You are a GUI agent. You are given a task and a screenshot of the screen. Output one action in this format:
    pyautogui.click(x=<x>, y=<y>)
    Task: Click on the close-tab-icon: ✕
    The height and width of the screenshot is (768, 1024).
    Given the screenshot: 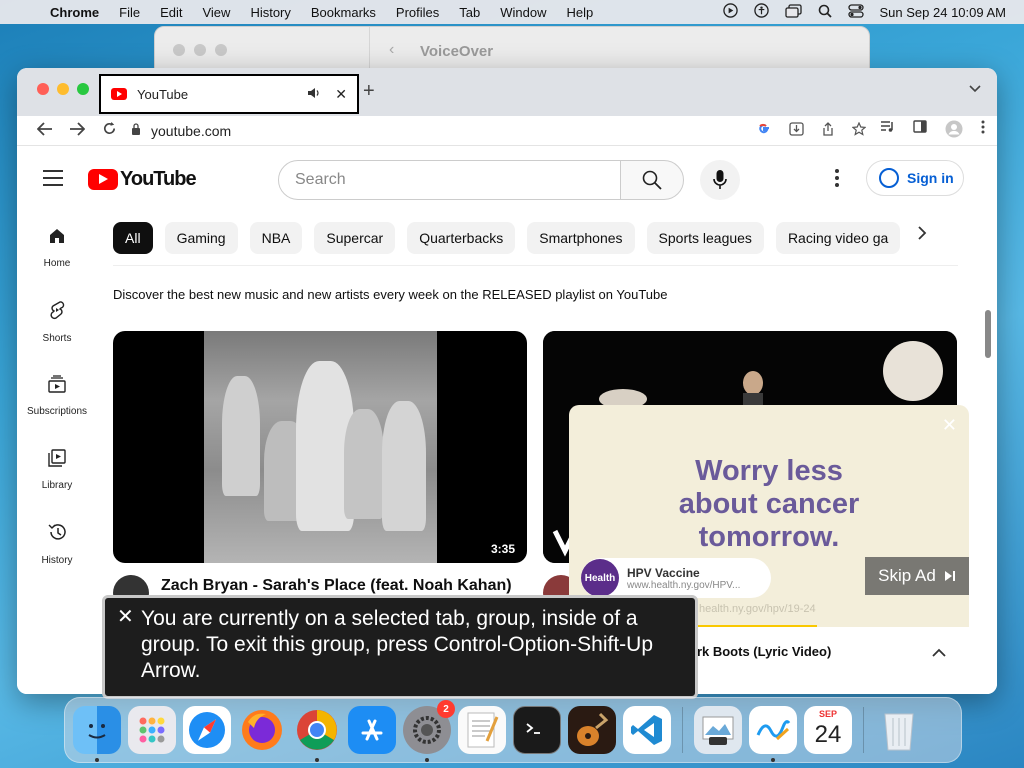 What is the action you would take?
    pyautogui.click(x=341, y=94)
    